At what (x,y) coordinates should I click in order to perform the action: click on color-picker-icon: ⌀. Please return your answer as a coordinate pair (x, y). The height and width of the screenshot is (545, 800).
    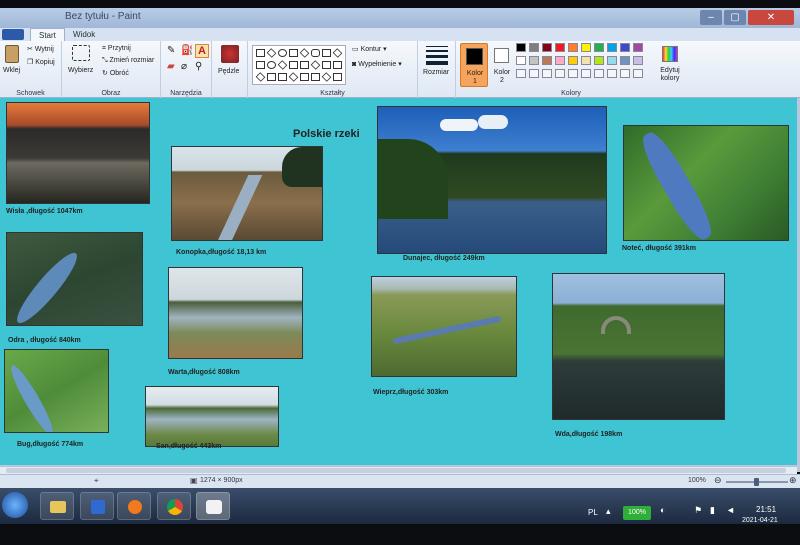
    Looking at the image, I should click on (184, 66).